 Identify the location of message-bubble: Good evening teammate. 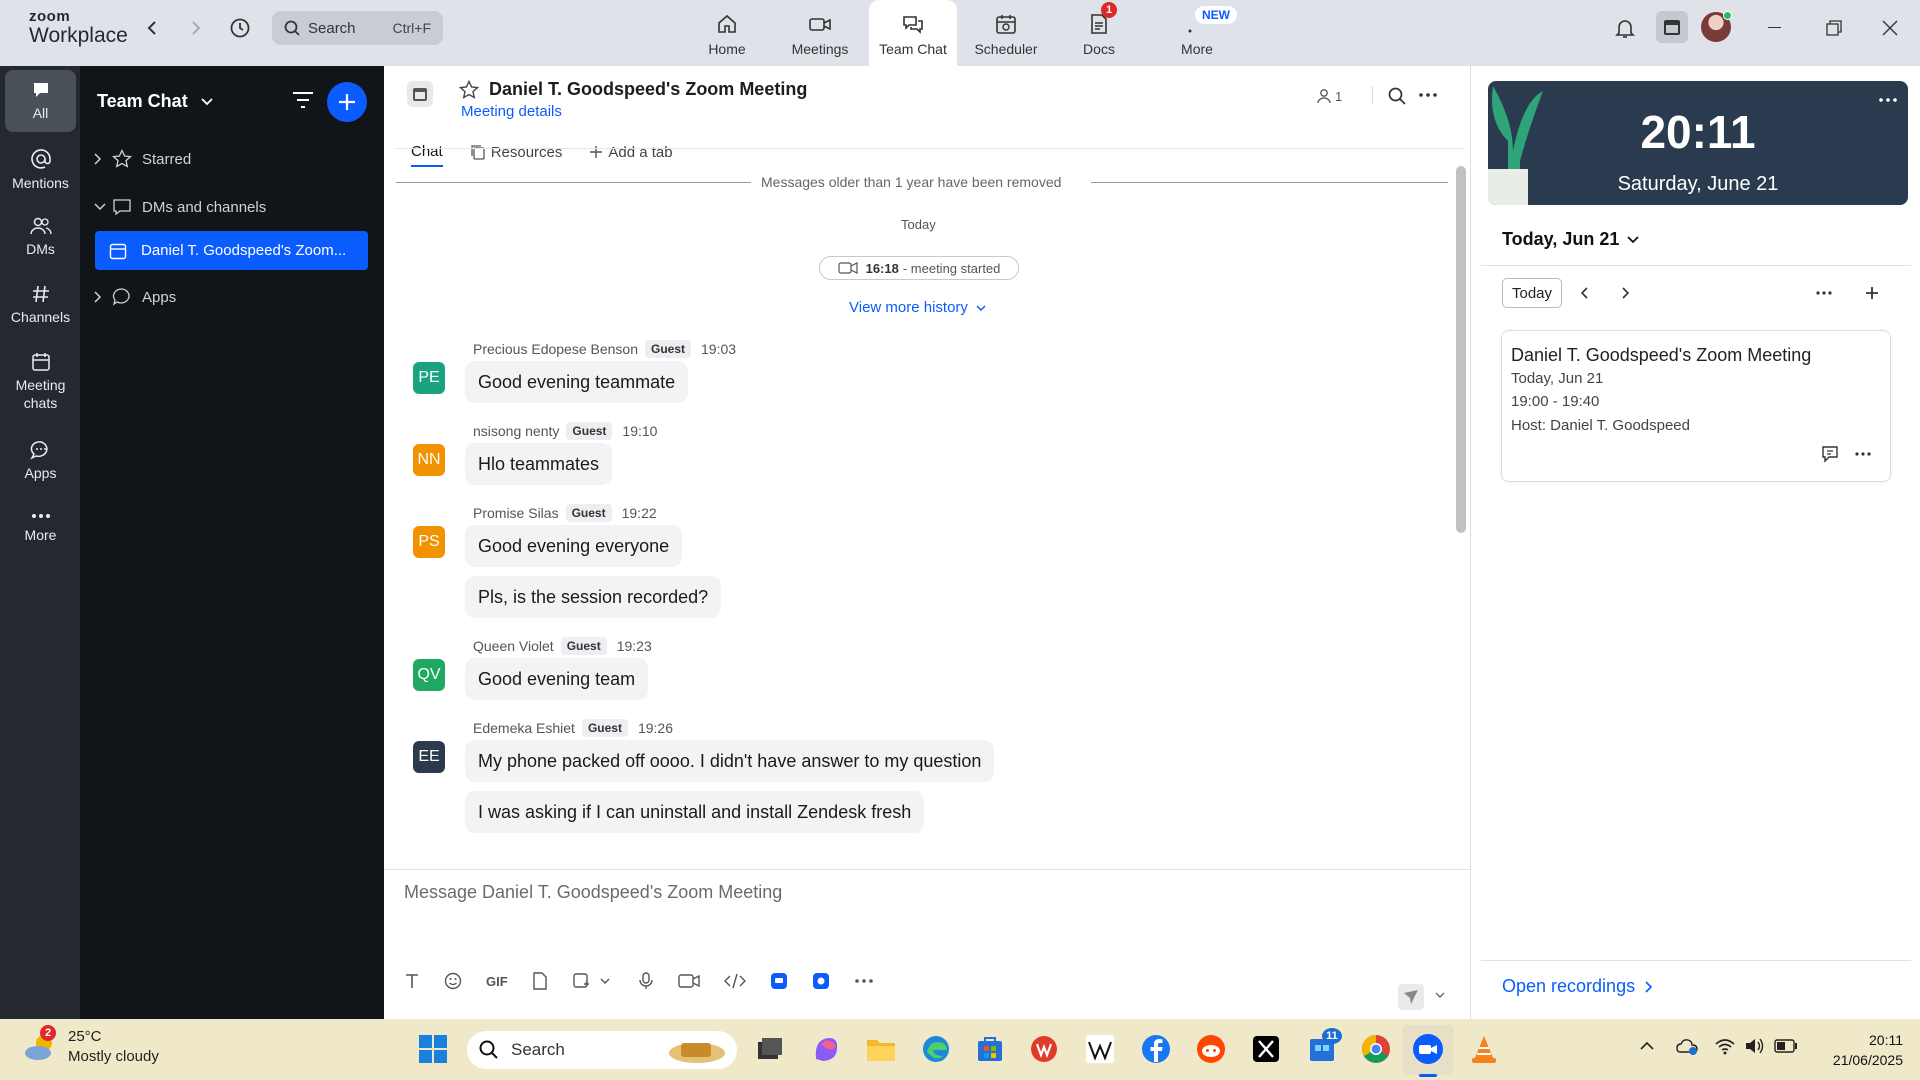
(577, 382).